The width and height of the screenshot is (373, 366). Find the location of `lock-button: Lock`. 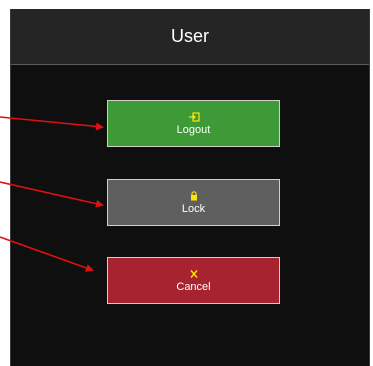

lock-button: Lock is located at coordinates (193, 202).